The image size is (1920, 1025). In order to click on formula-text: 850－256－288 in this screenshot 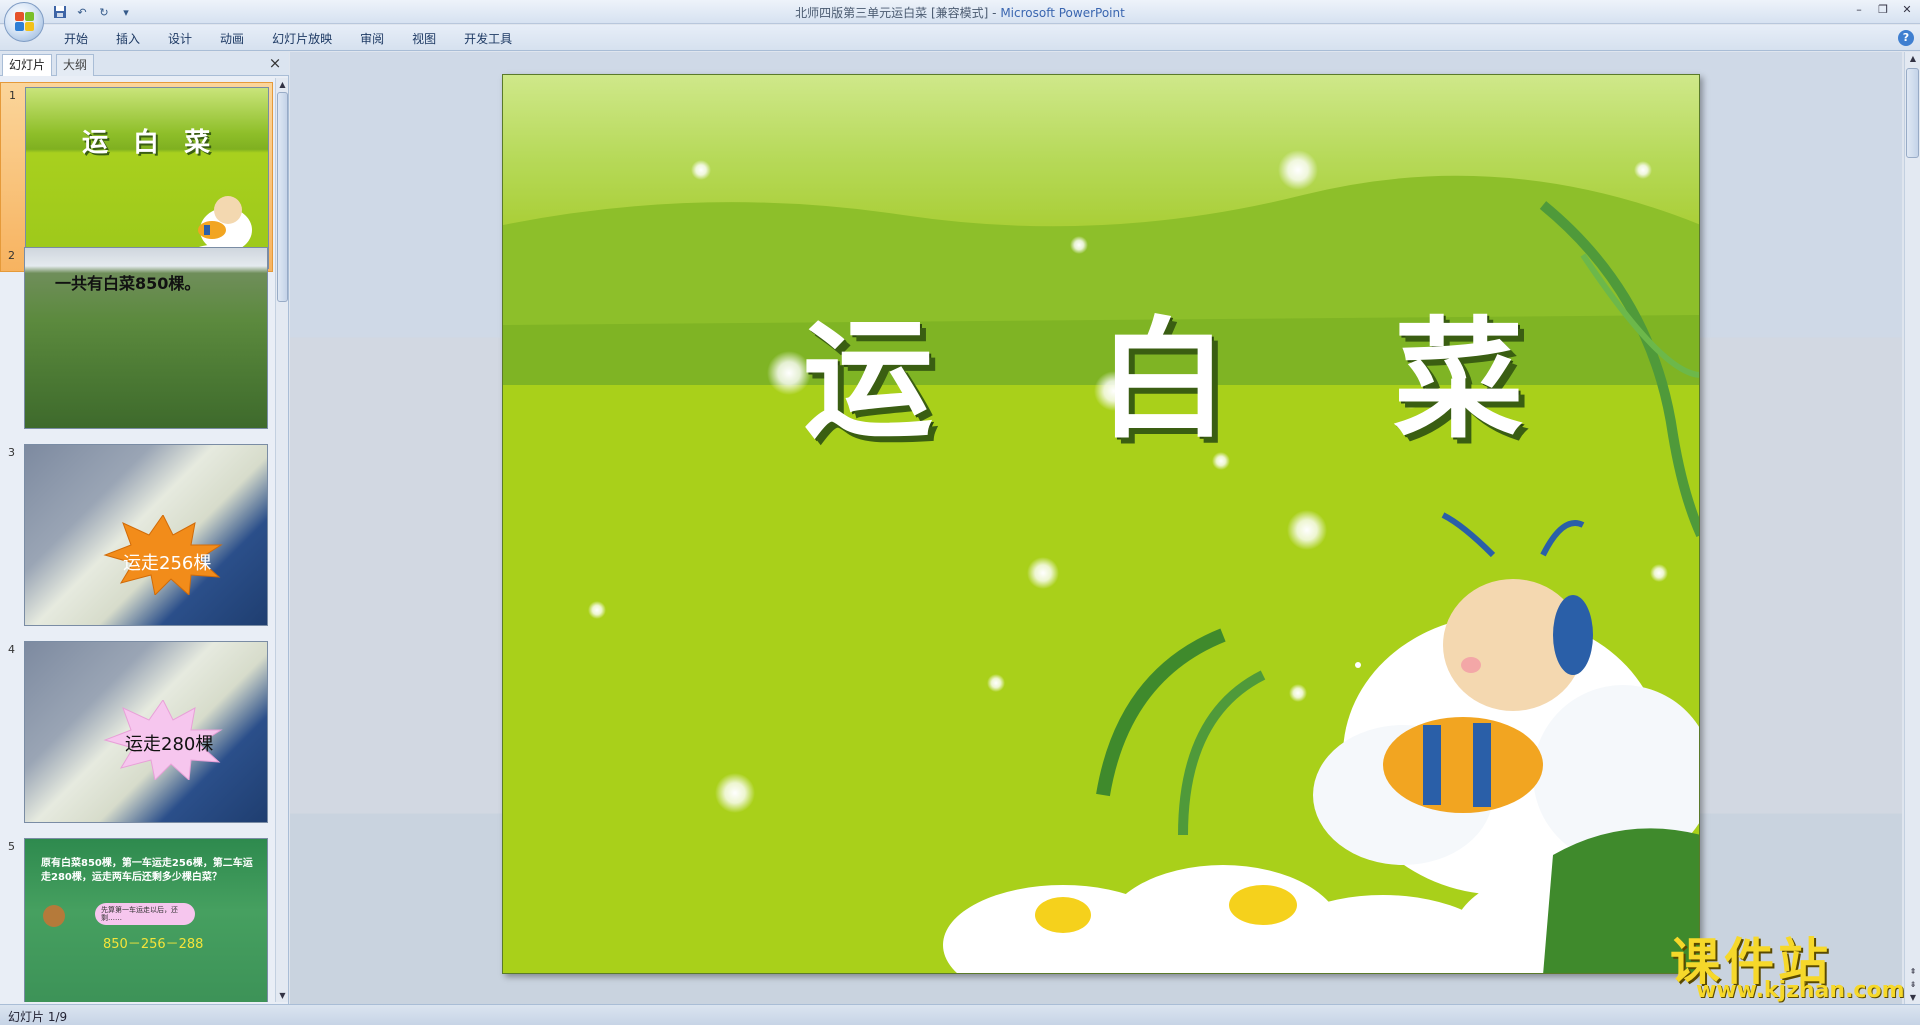, I will do `click(153, 944)`.